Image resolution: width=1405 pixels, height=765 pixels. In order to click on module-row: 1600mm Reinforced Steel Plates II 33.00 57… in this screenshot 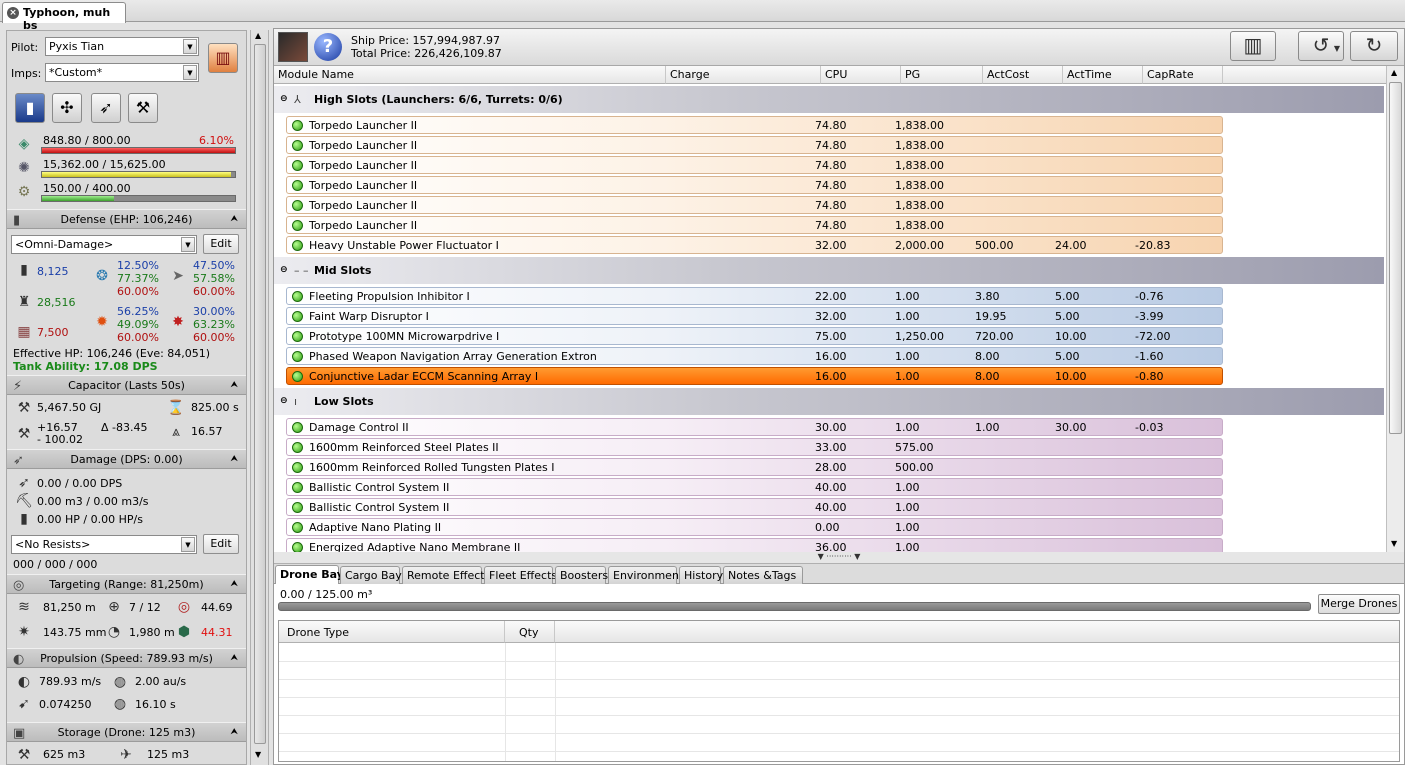, I will do `click(754, 447)`.